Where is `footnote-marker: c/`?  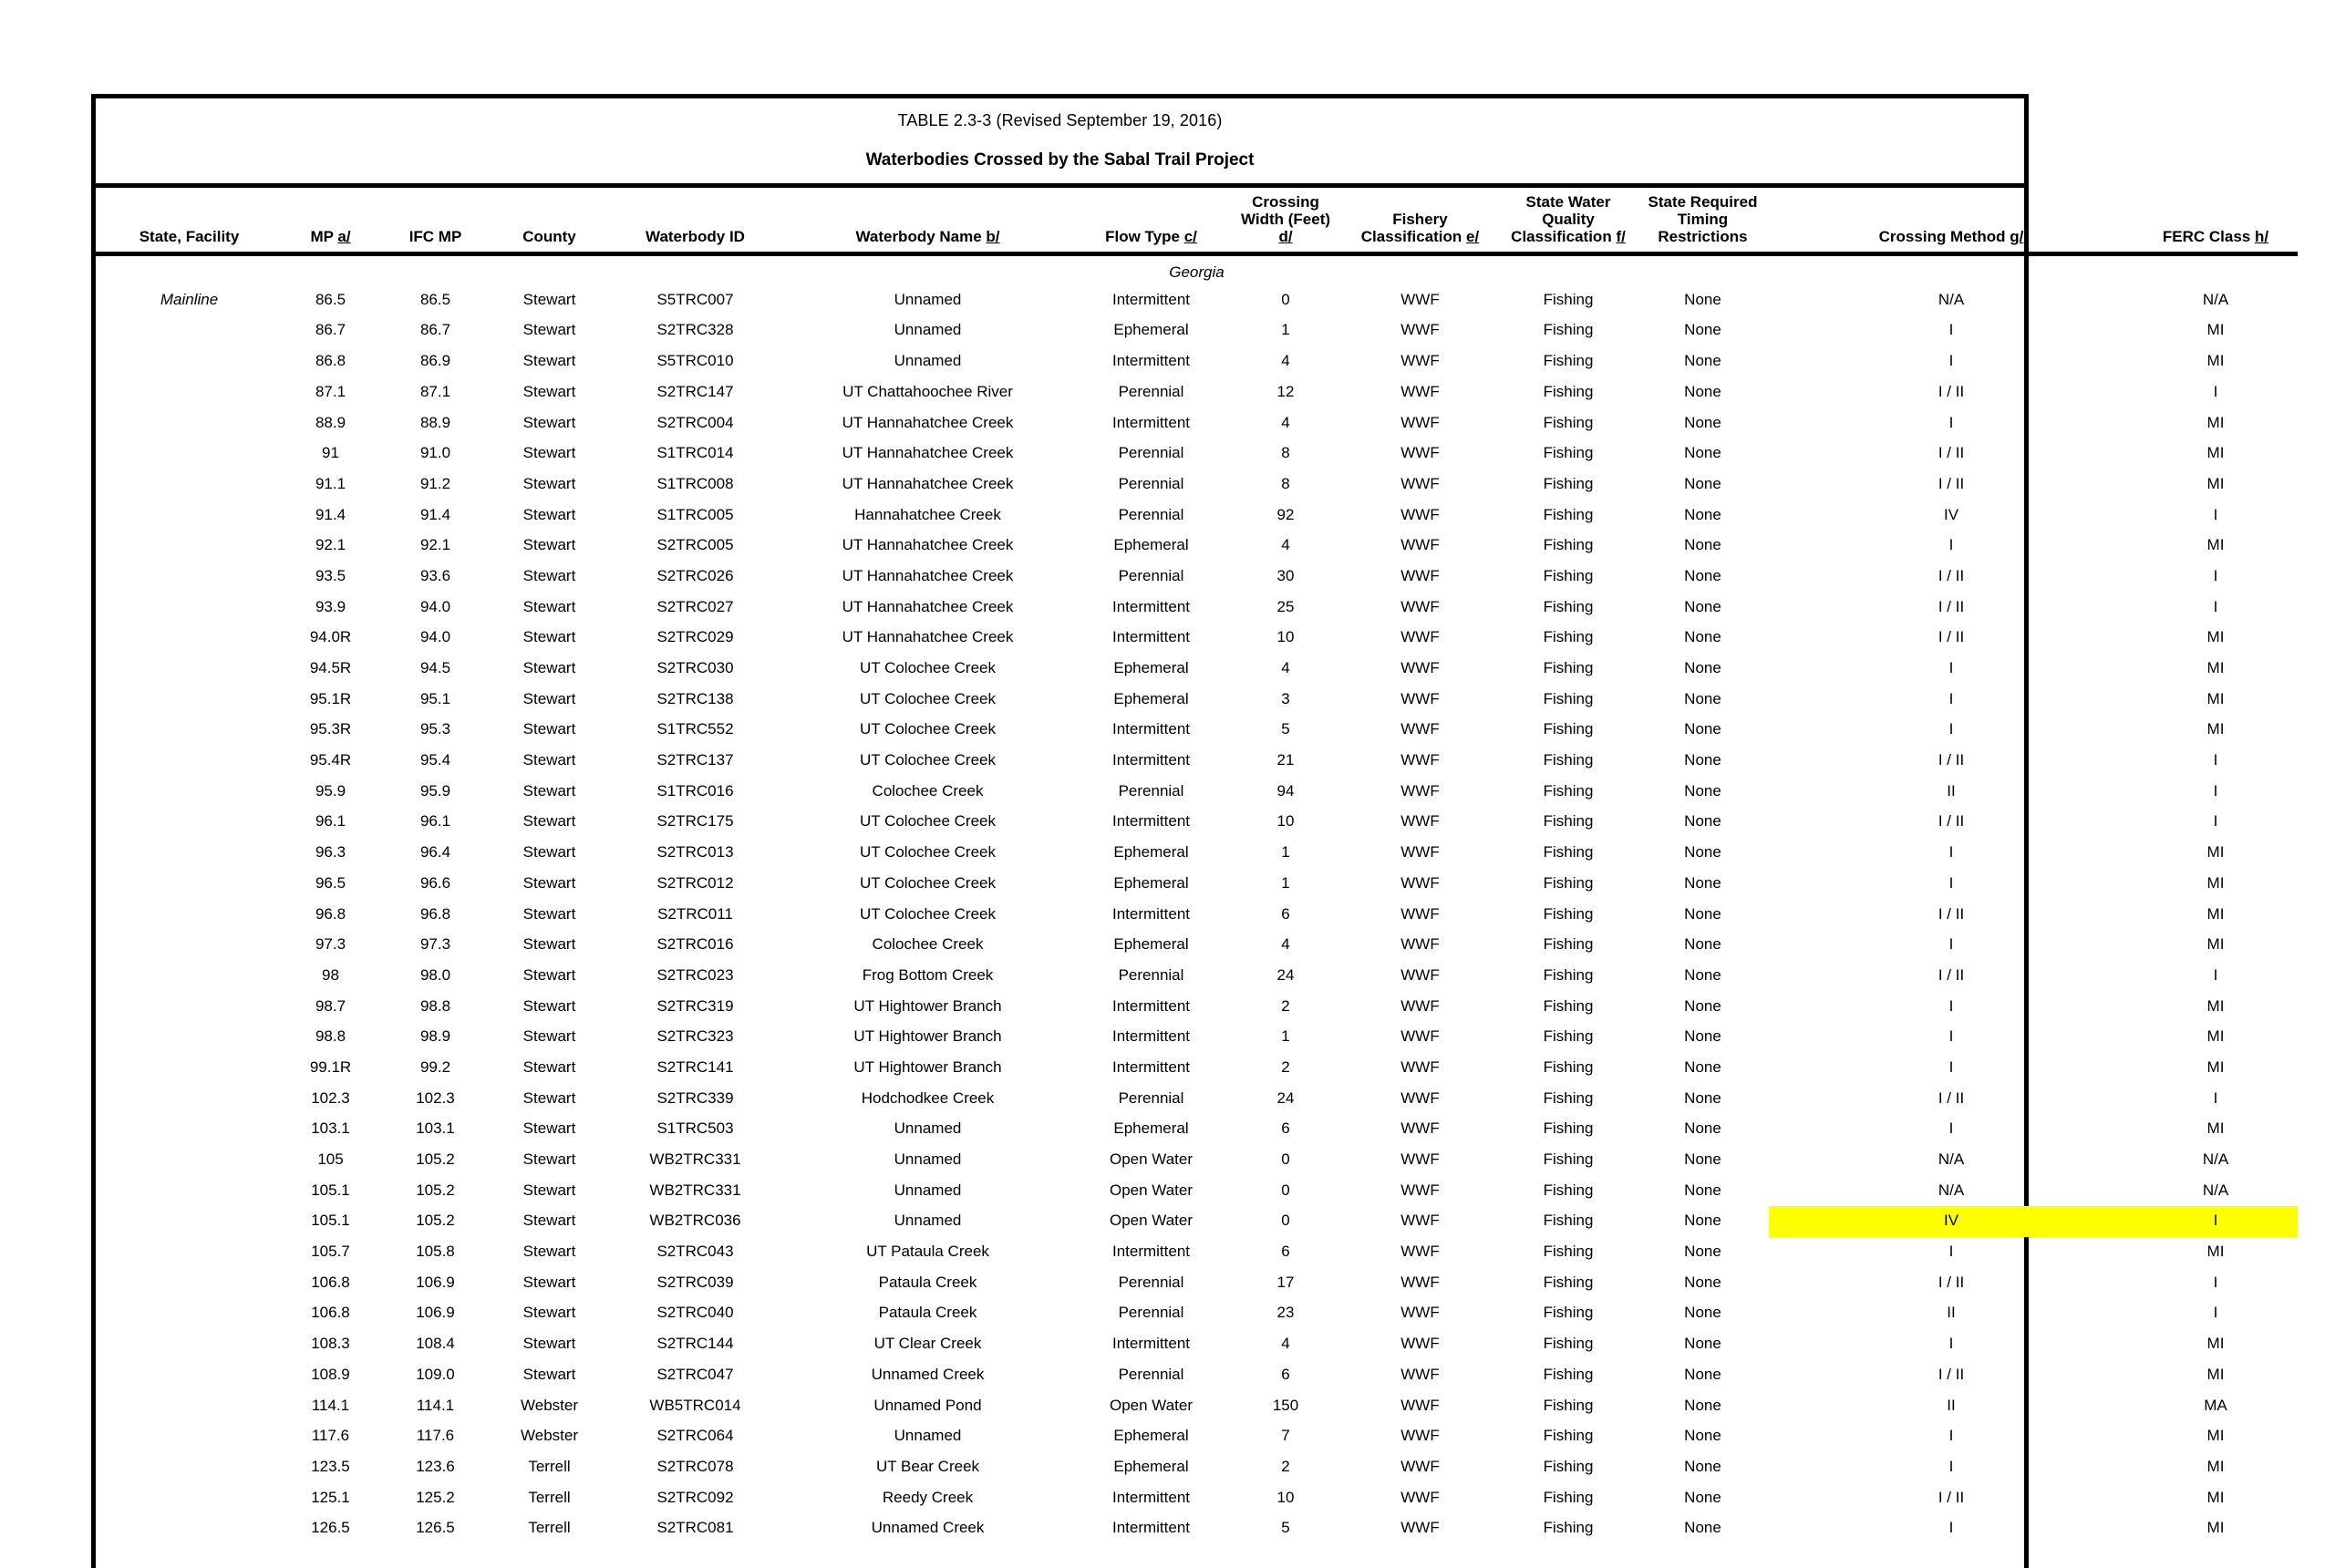
footnote-marker: c/ is located at coordinates (1190, 237).